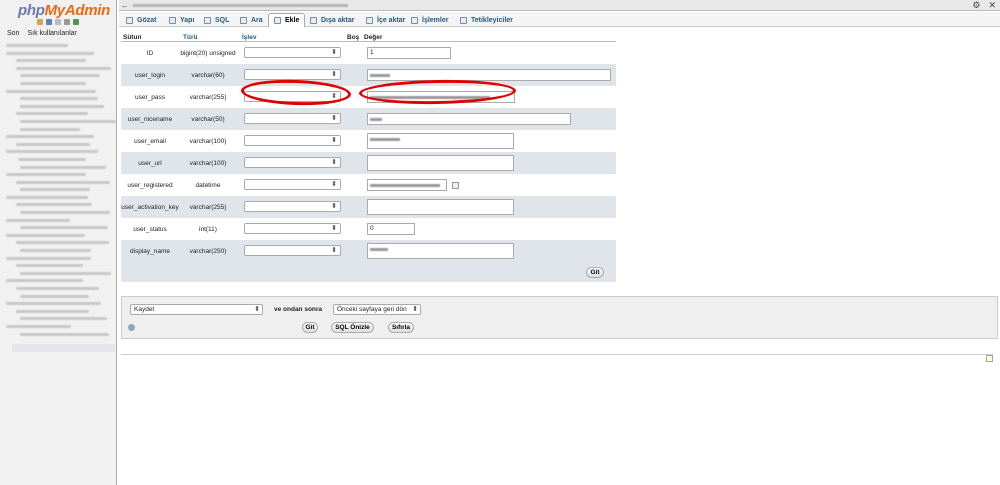  What do you see at coordinates (989, 358) in the screenshot?
I see `console-icon` at bounding box center [989, 358].